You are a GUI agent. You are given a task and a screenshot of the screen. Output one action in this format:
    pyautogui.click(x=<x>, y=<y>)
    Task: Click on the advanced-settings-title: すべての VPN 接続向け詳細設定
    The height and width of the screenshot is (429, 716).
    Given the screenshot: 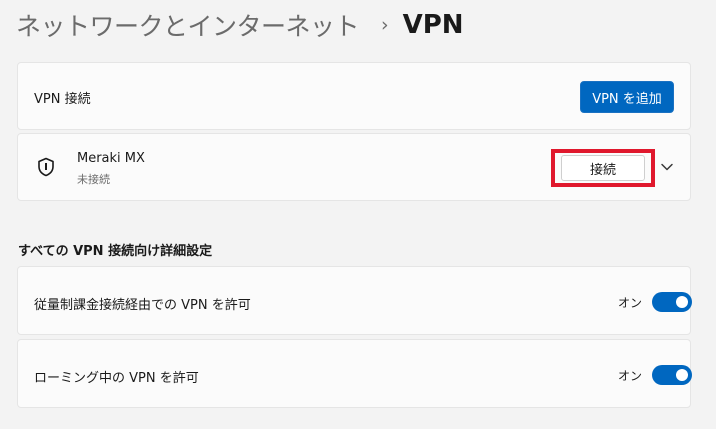 What is the action you would take?
    pyautogui.click(x=115, y=251)
    